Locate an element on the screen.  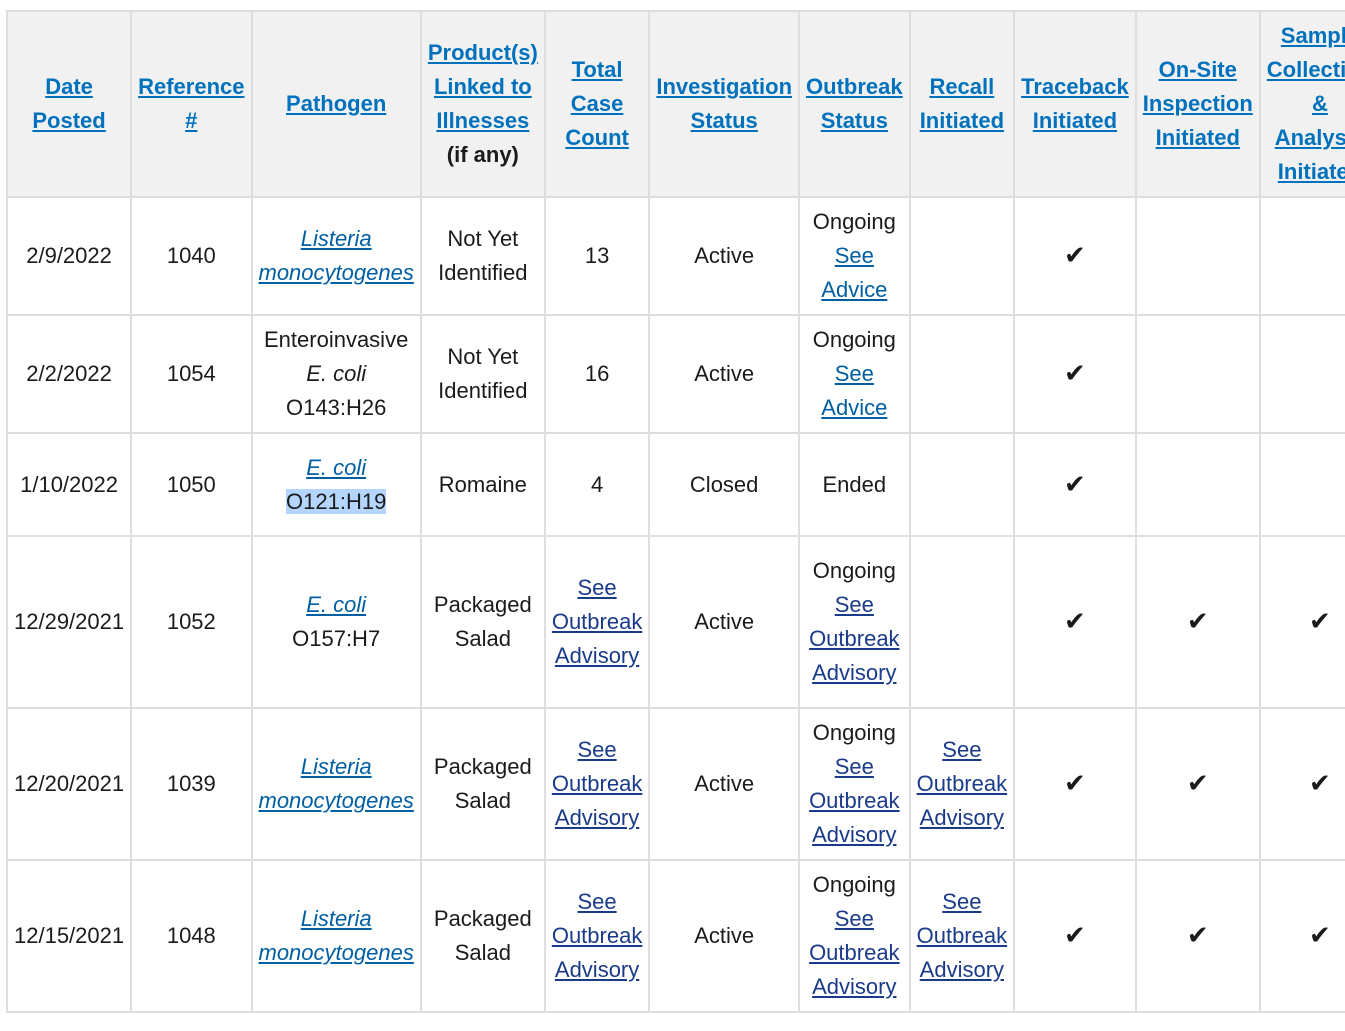
case-count-cell: 4 is located at coordinates (597, 484).